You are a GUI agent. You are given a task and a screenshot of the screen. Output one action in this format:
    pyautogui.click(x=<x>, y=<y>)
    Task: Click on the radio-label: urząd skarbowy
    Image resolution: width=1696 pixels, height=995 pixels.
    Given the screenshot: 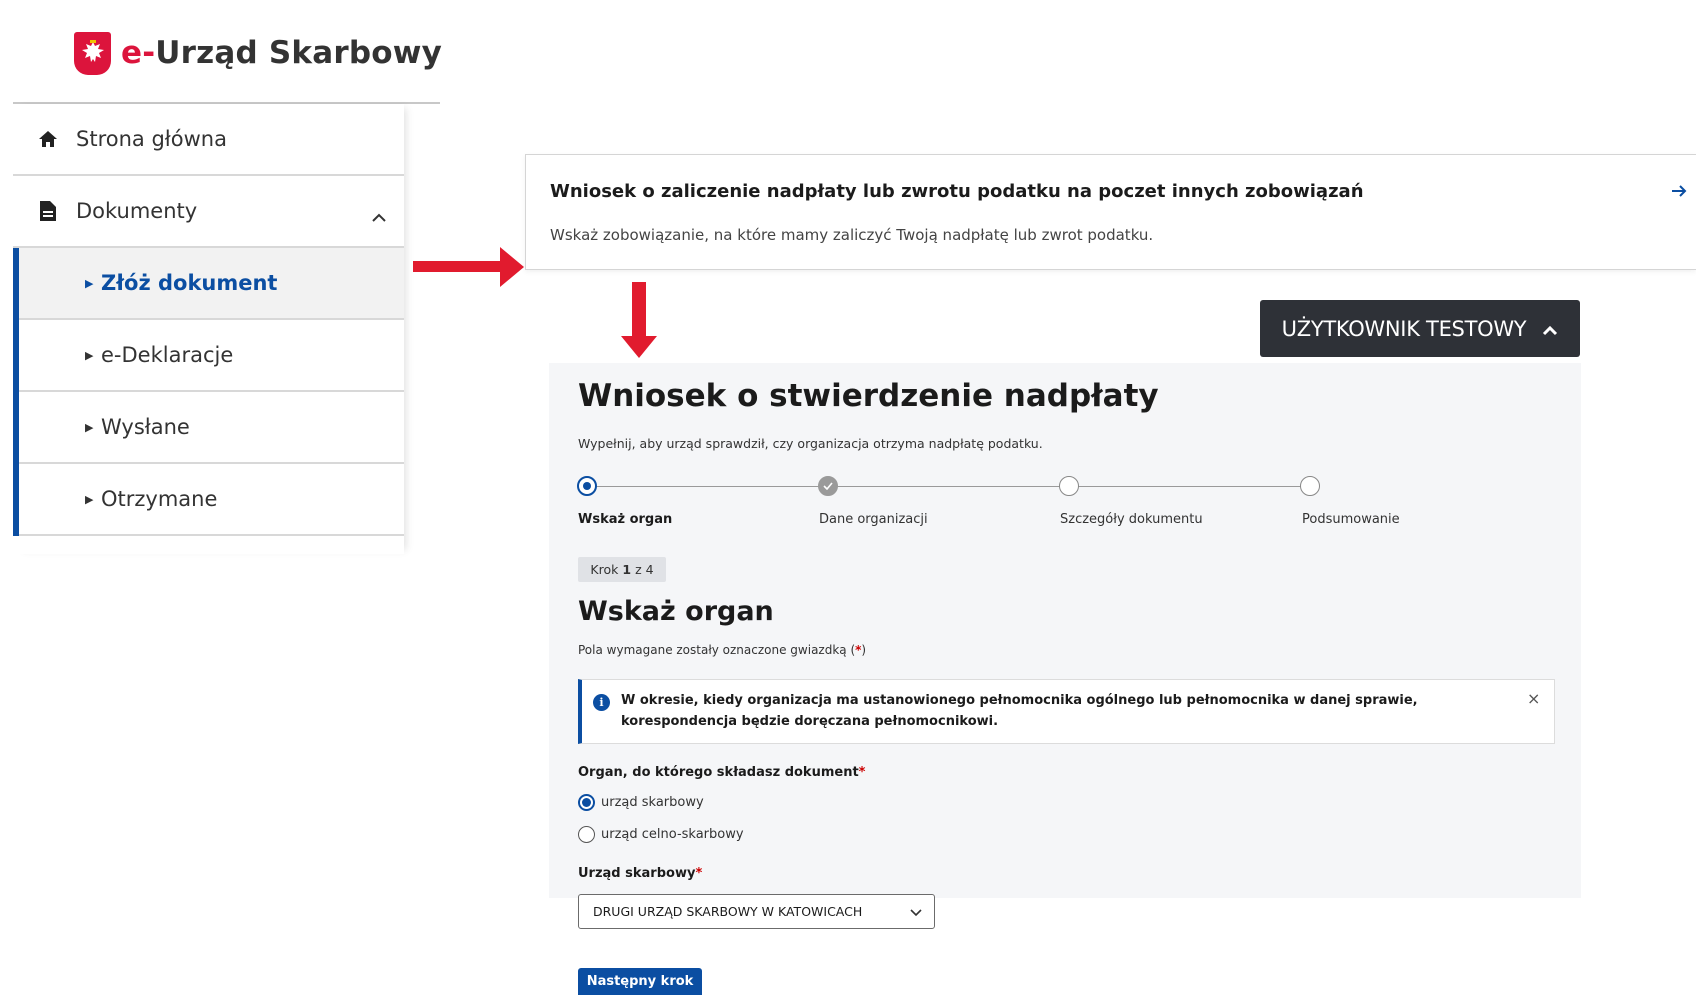 What is the action you would take?
    pyautogui.click(x=652, y=802)
    